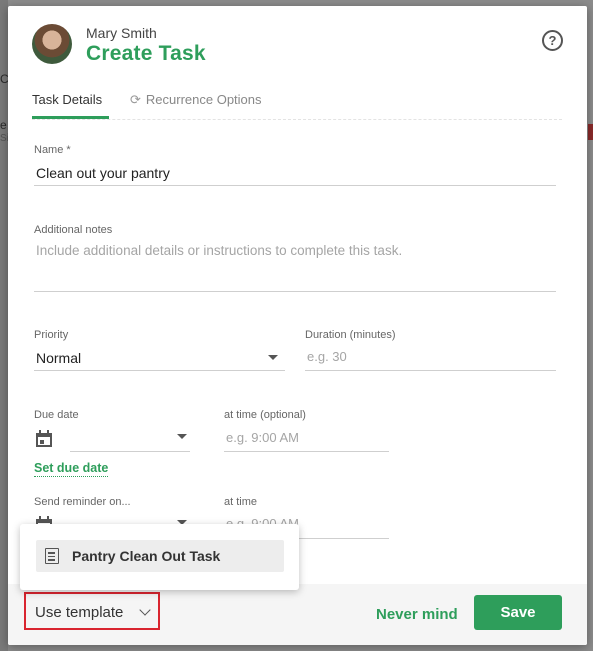 This screenshot has height=651, width=593. Describe the element at coordinates (3, 125) in the screenshot. I see `background-fragment: e` at that location.